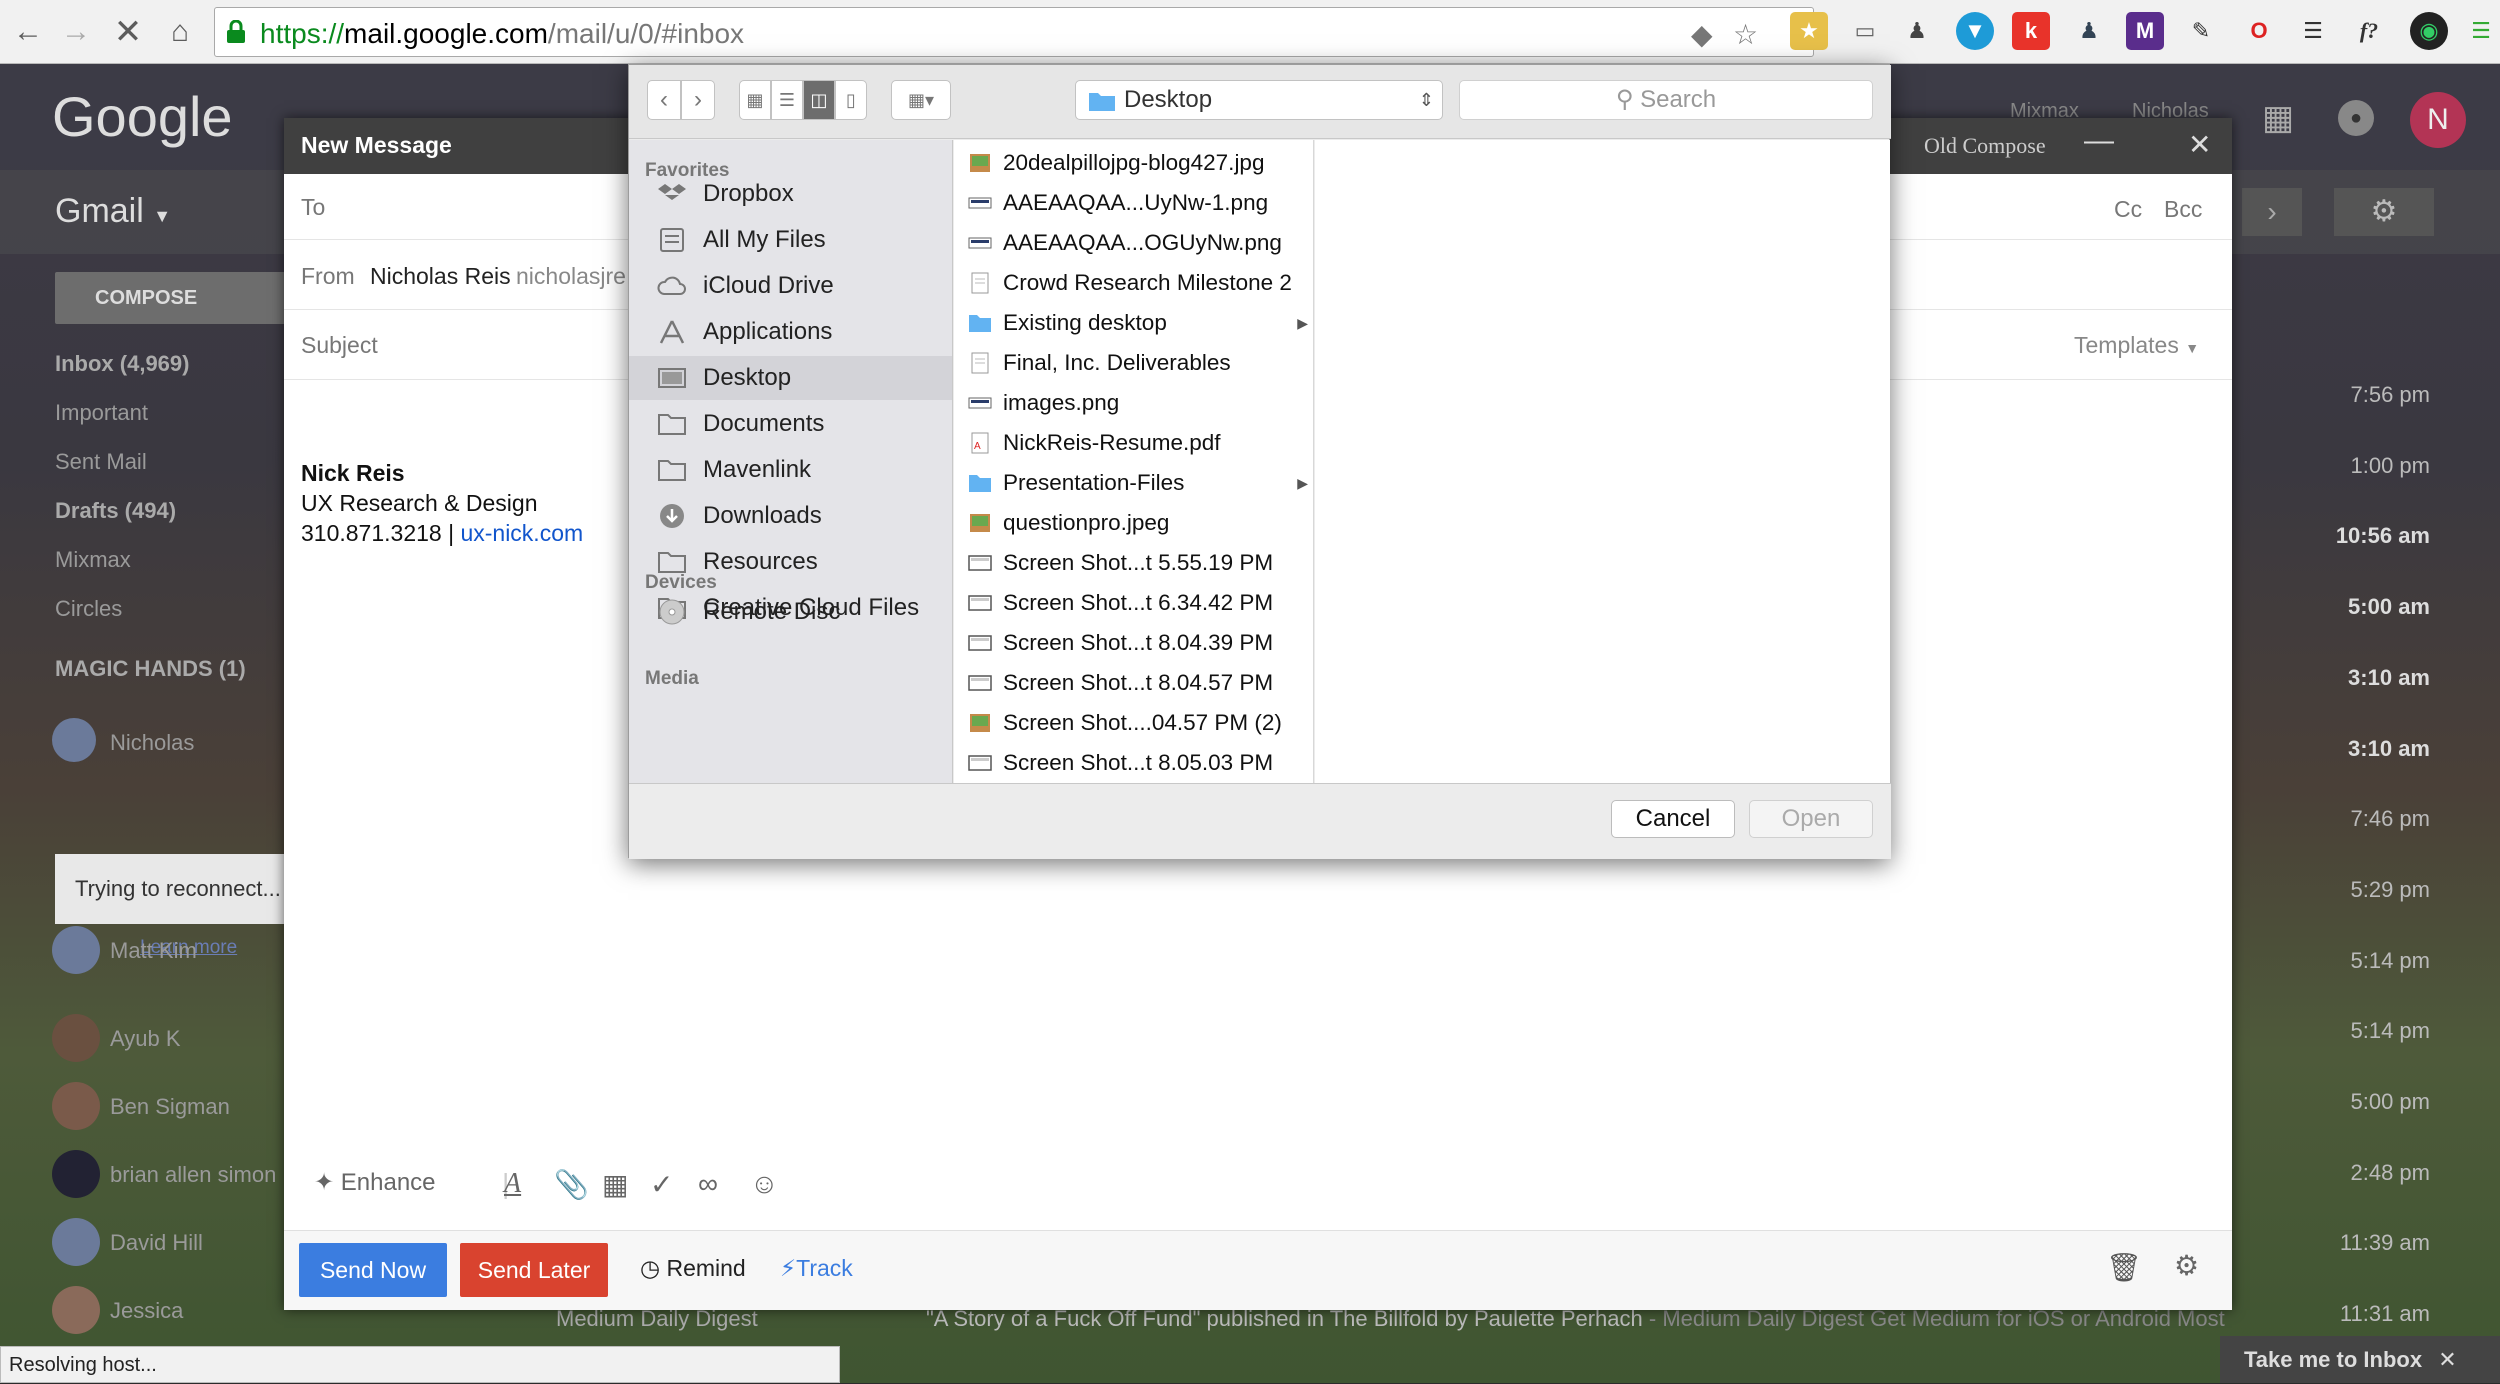 This screenshot has height=1384, width=2500. I want to click on sidebar-item-mavenlink: Mavenlink, so click(790, 470).